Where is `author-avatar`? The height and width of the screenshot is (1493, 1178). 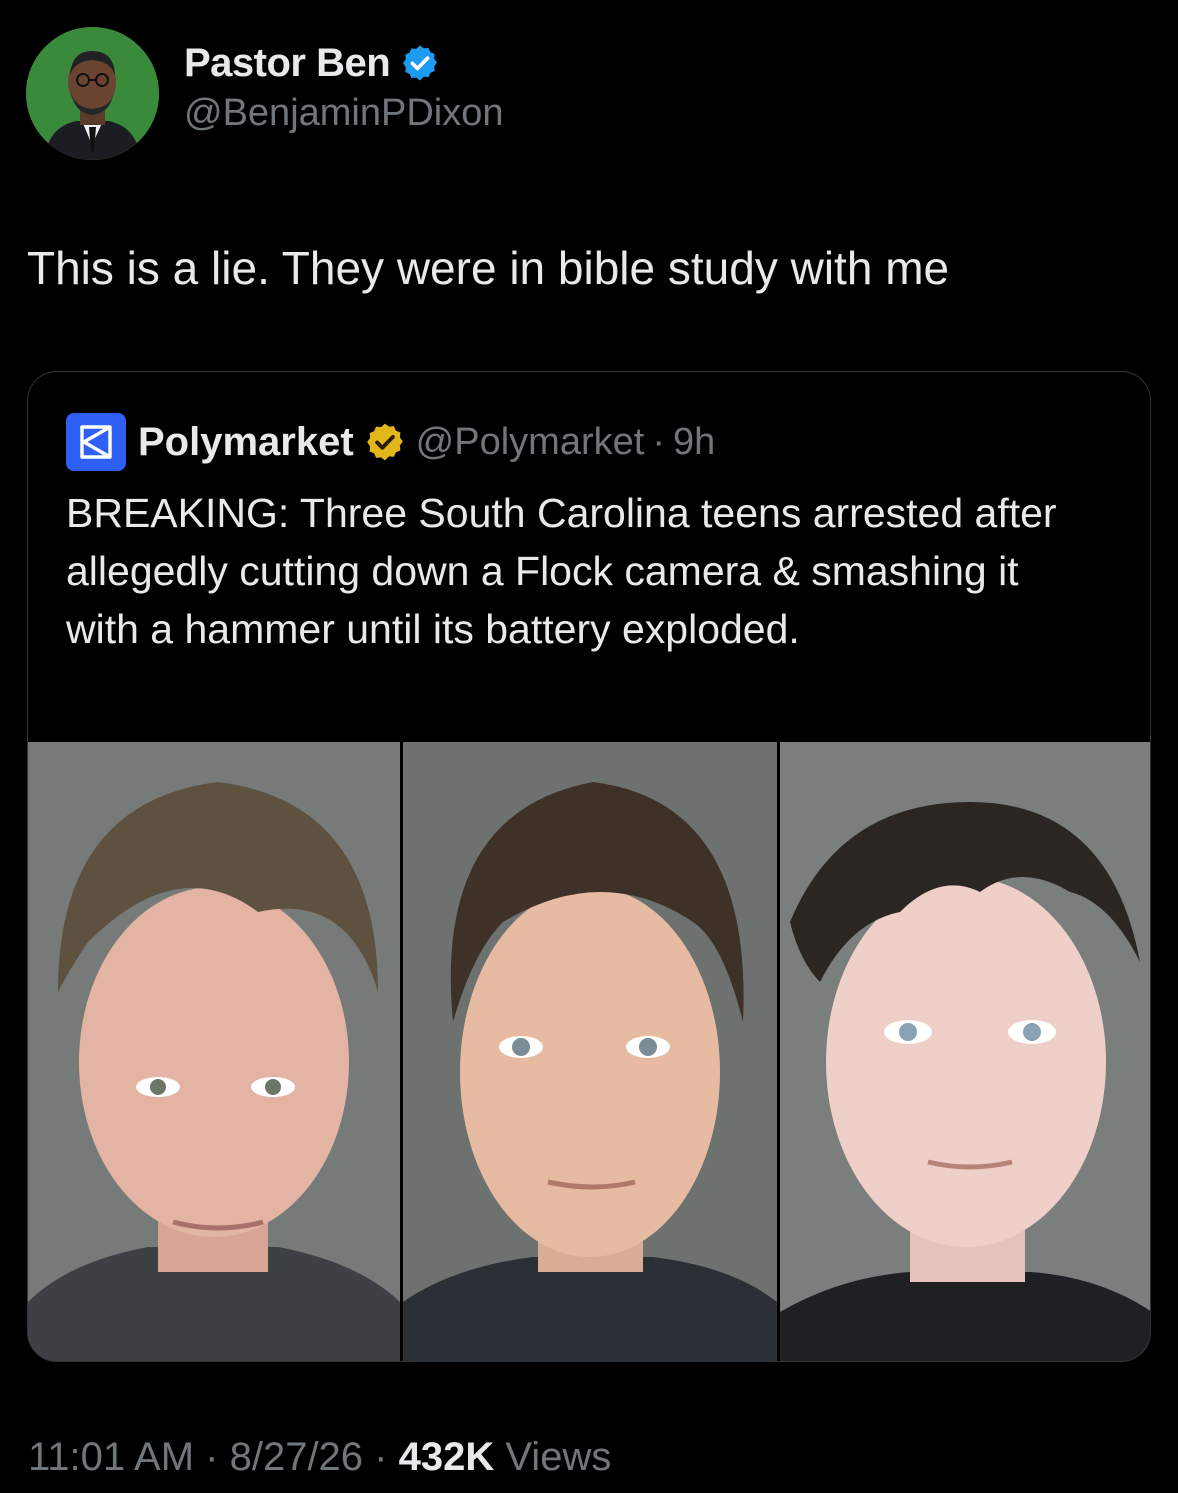
author-avatar is located at coordinates (92, 93).